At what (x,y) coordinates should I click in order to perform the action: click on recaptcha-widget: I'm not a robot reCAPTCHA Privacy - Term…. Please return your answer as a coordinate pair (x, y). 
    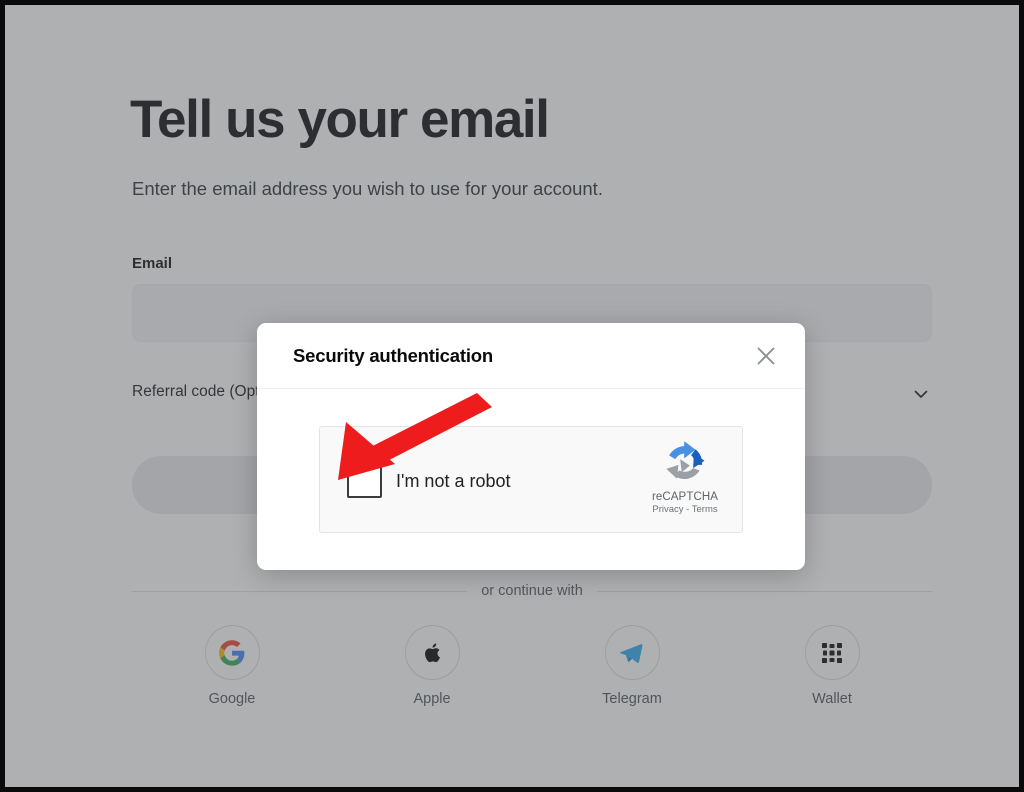
    Looking at the image, I should click on (531, 479).